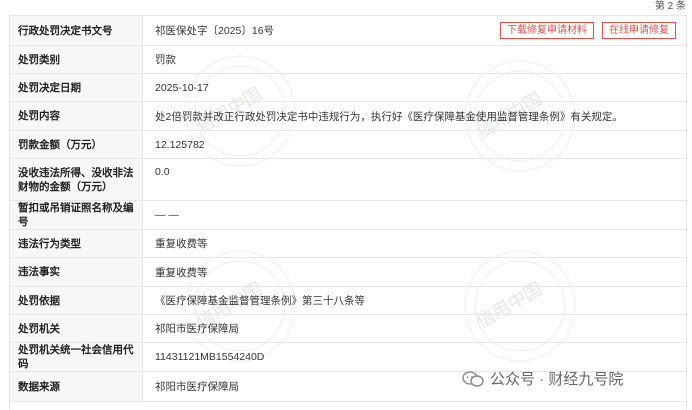 Image resolution: width=692 pixels, height=410 pixels. Describe the element at coordinates (348, 180) in the screenshot. I see `table-row: 没收违法所得、没收非法财物的金额（万元） 0.0` at that location.